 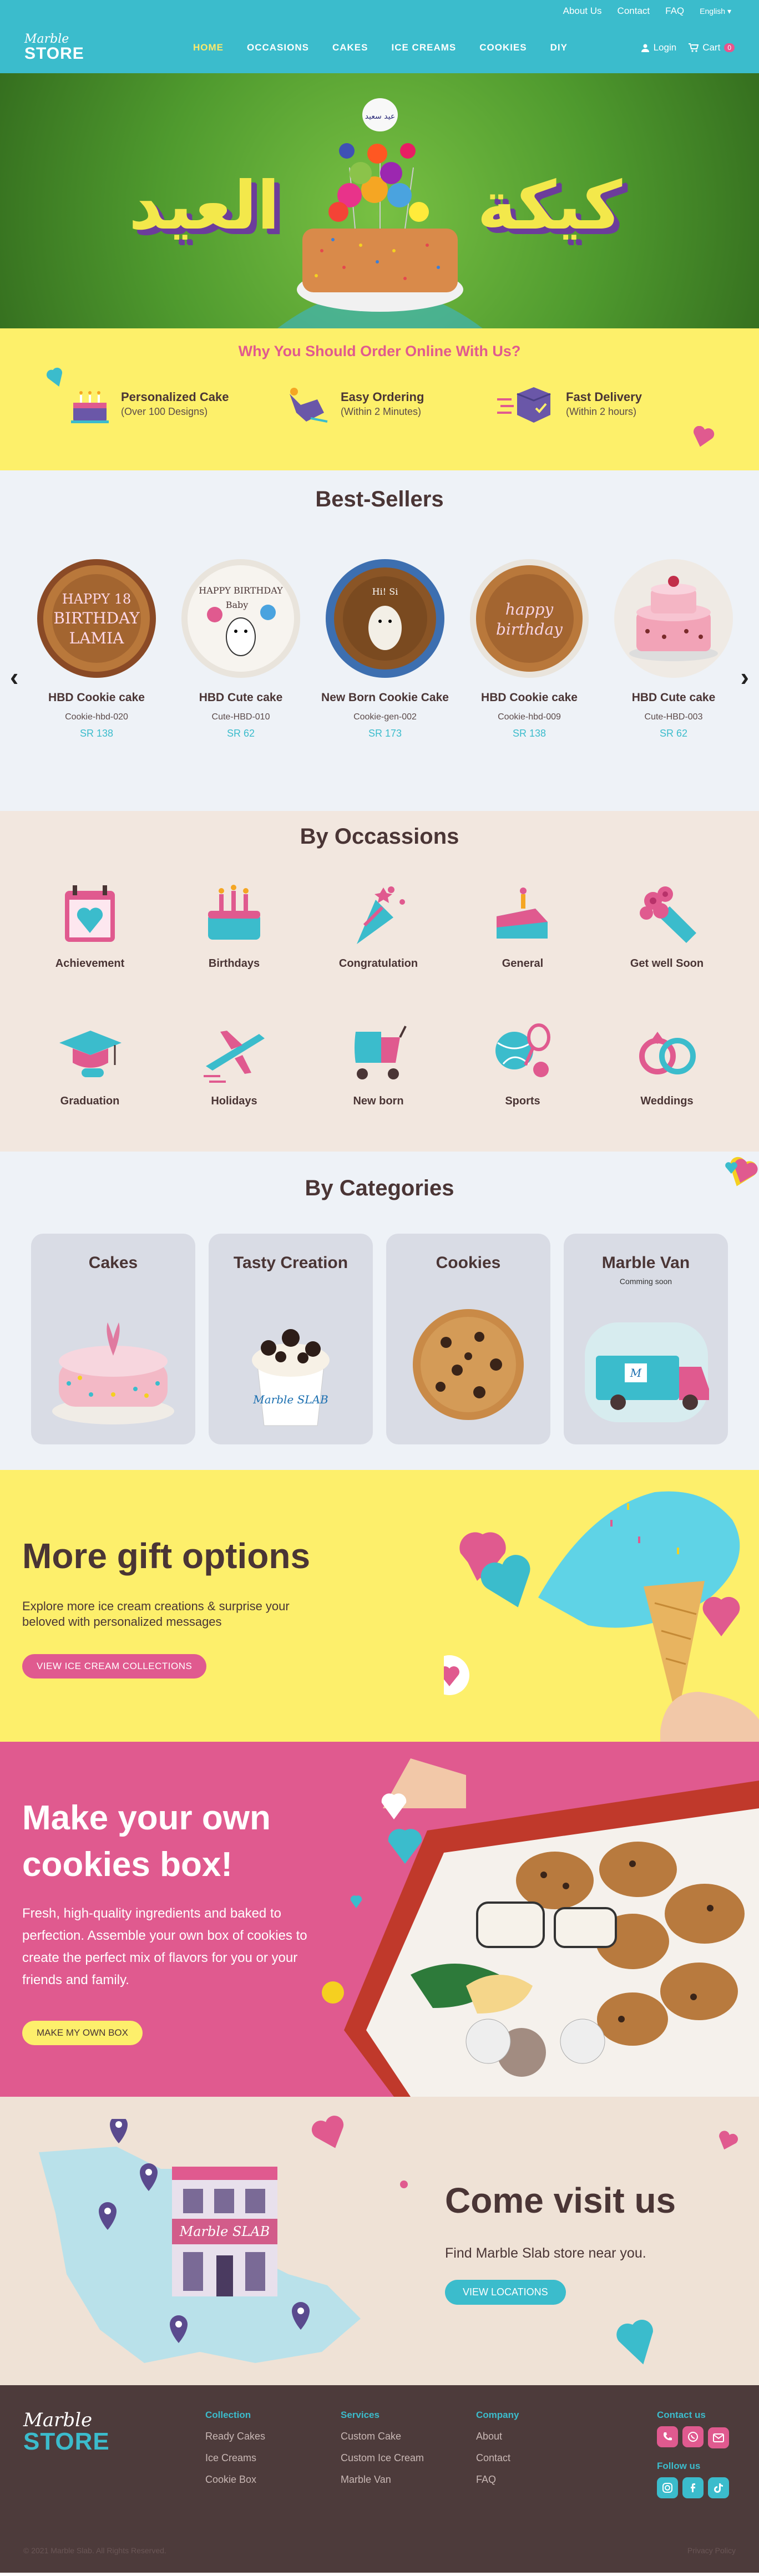 I want to click on cake-image, so click(x=113, y=1373).